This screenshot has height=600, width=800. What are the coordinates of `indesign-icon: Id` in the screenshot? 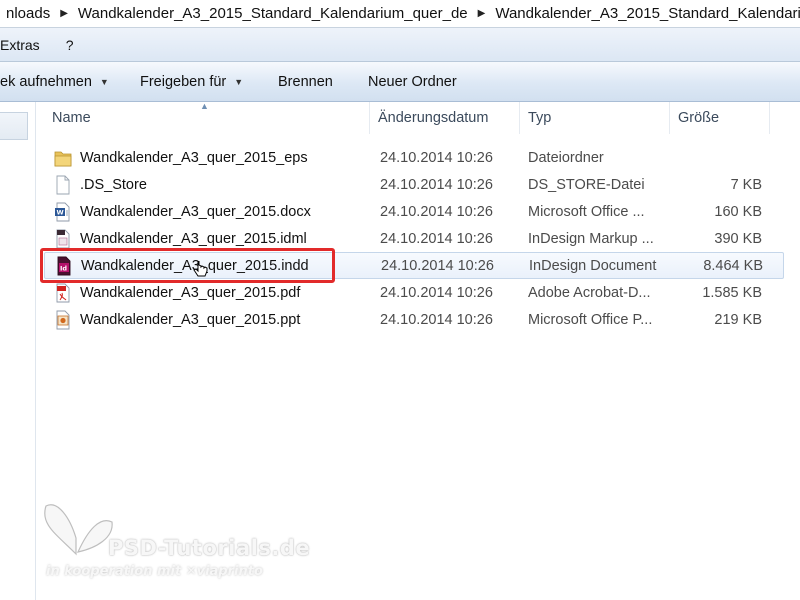 It's located at (64, 266).